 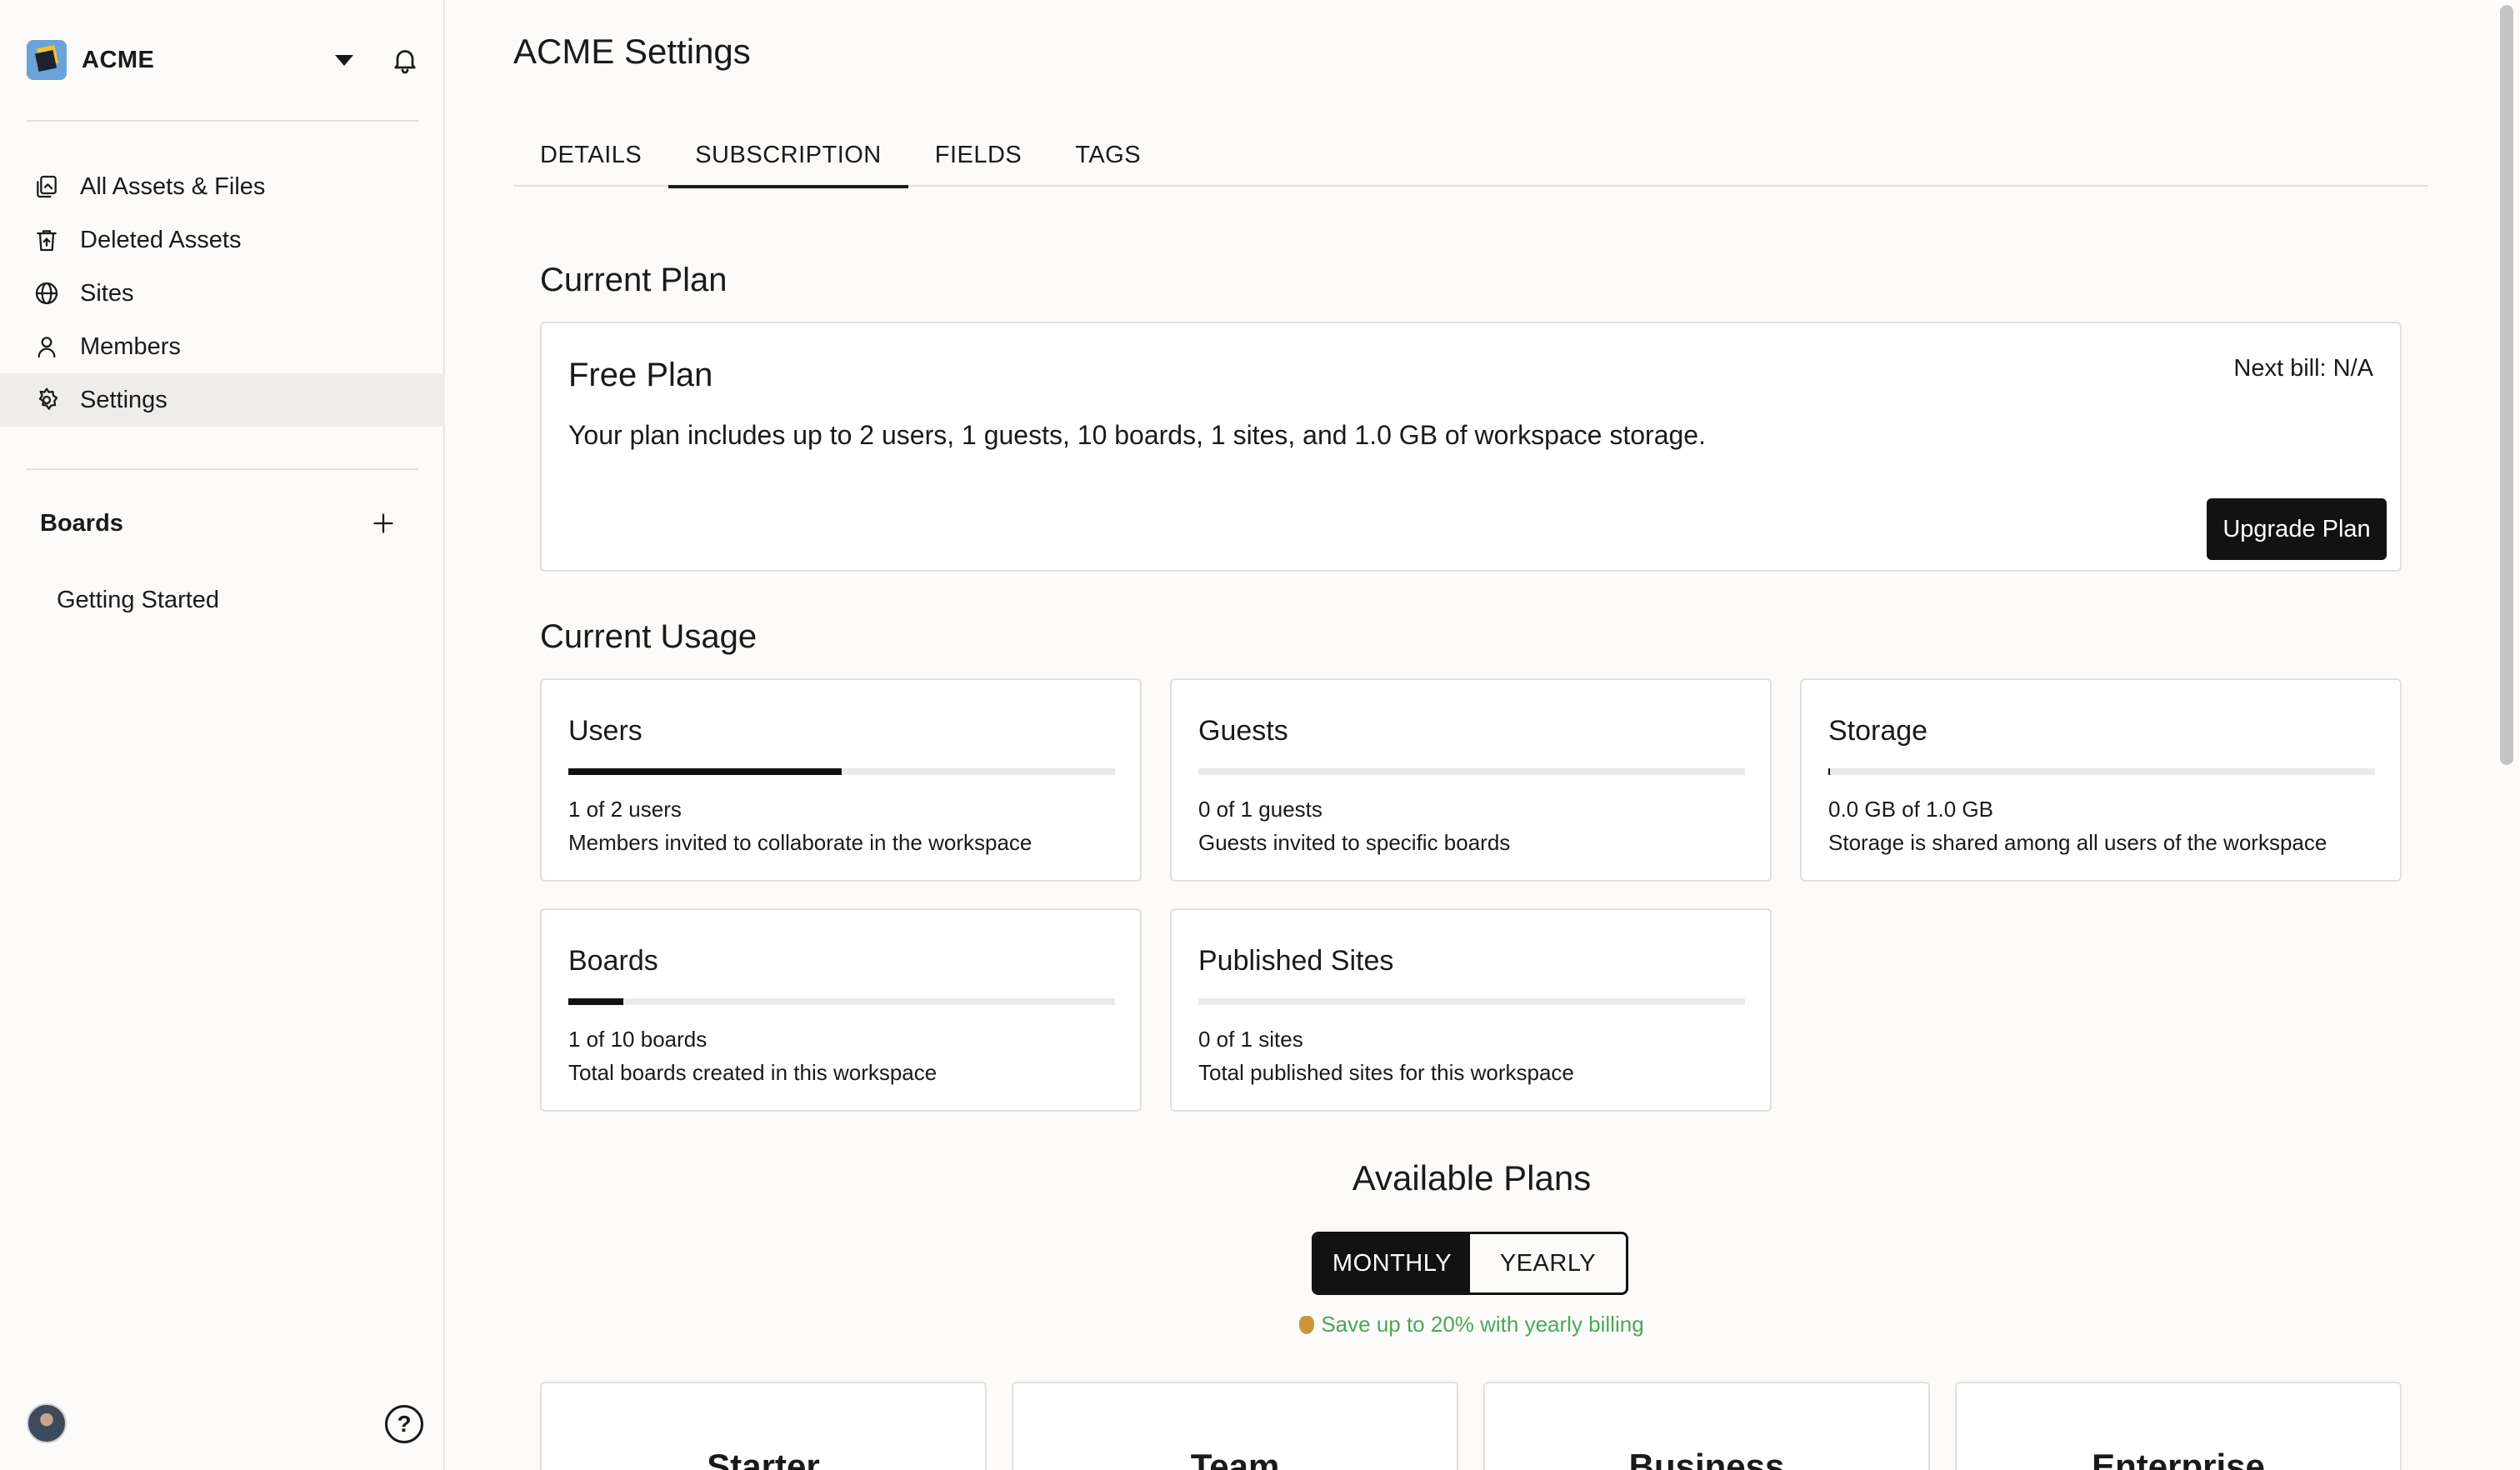 What do you see at coordinates (118, 59) in the screenshot?
I see `workspace-name: ACME` at bounding box center [118, 59].